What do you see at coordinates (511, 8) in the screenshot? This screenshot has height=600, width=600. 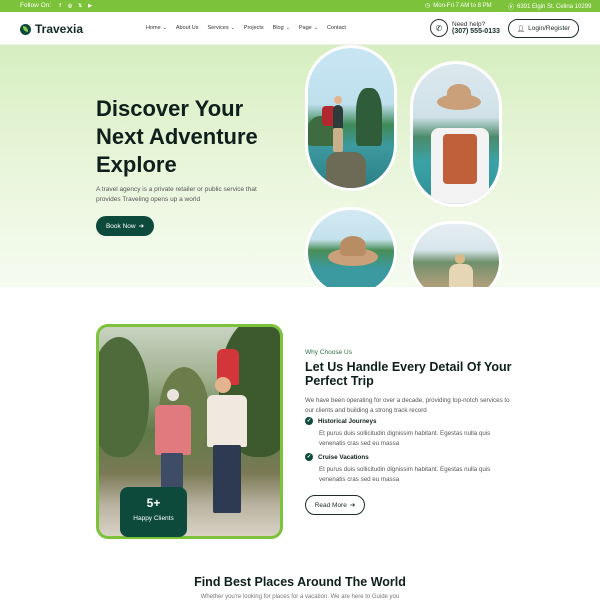 I see `location-pin-icon: ⦿` at bounding box center [511, 8].